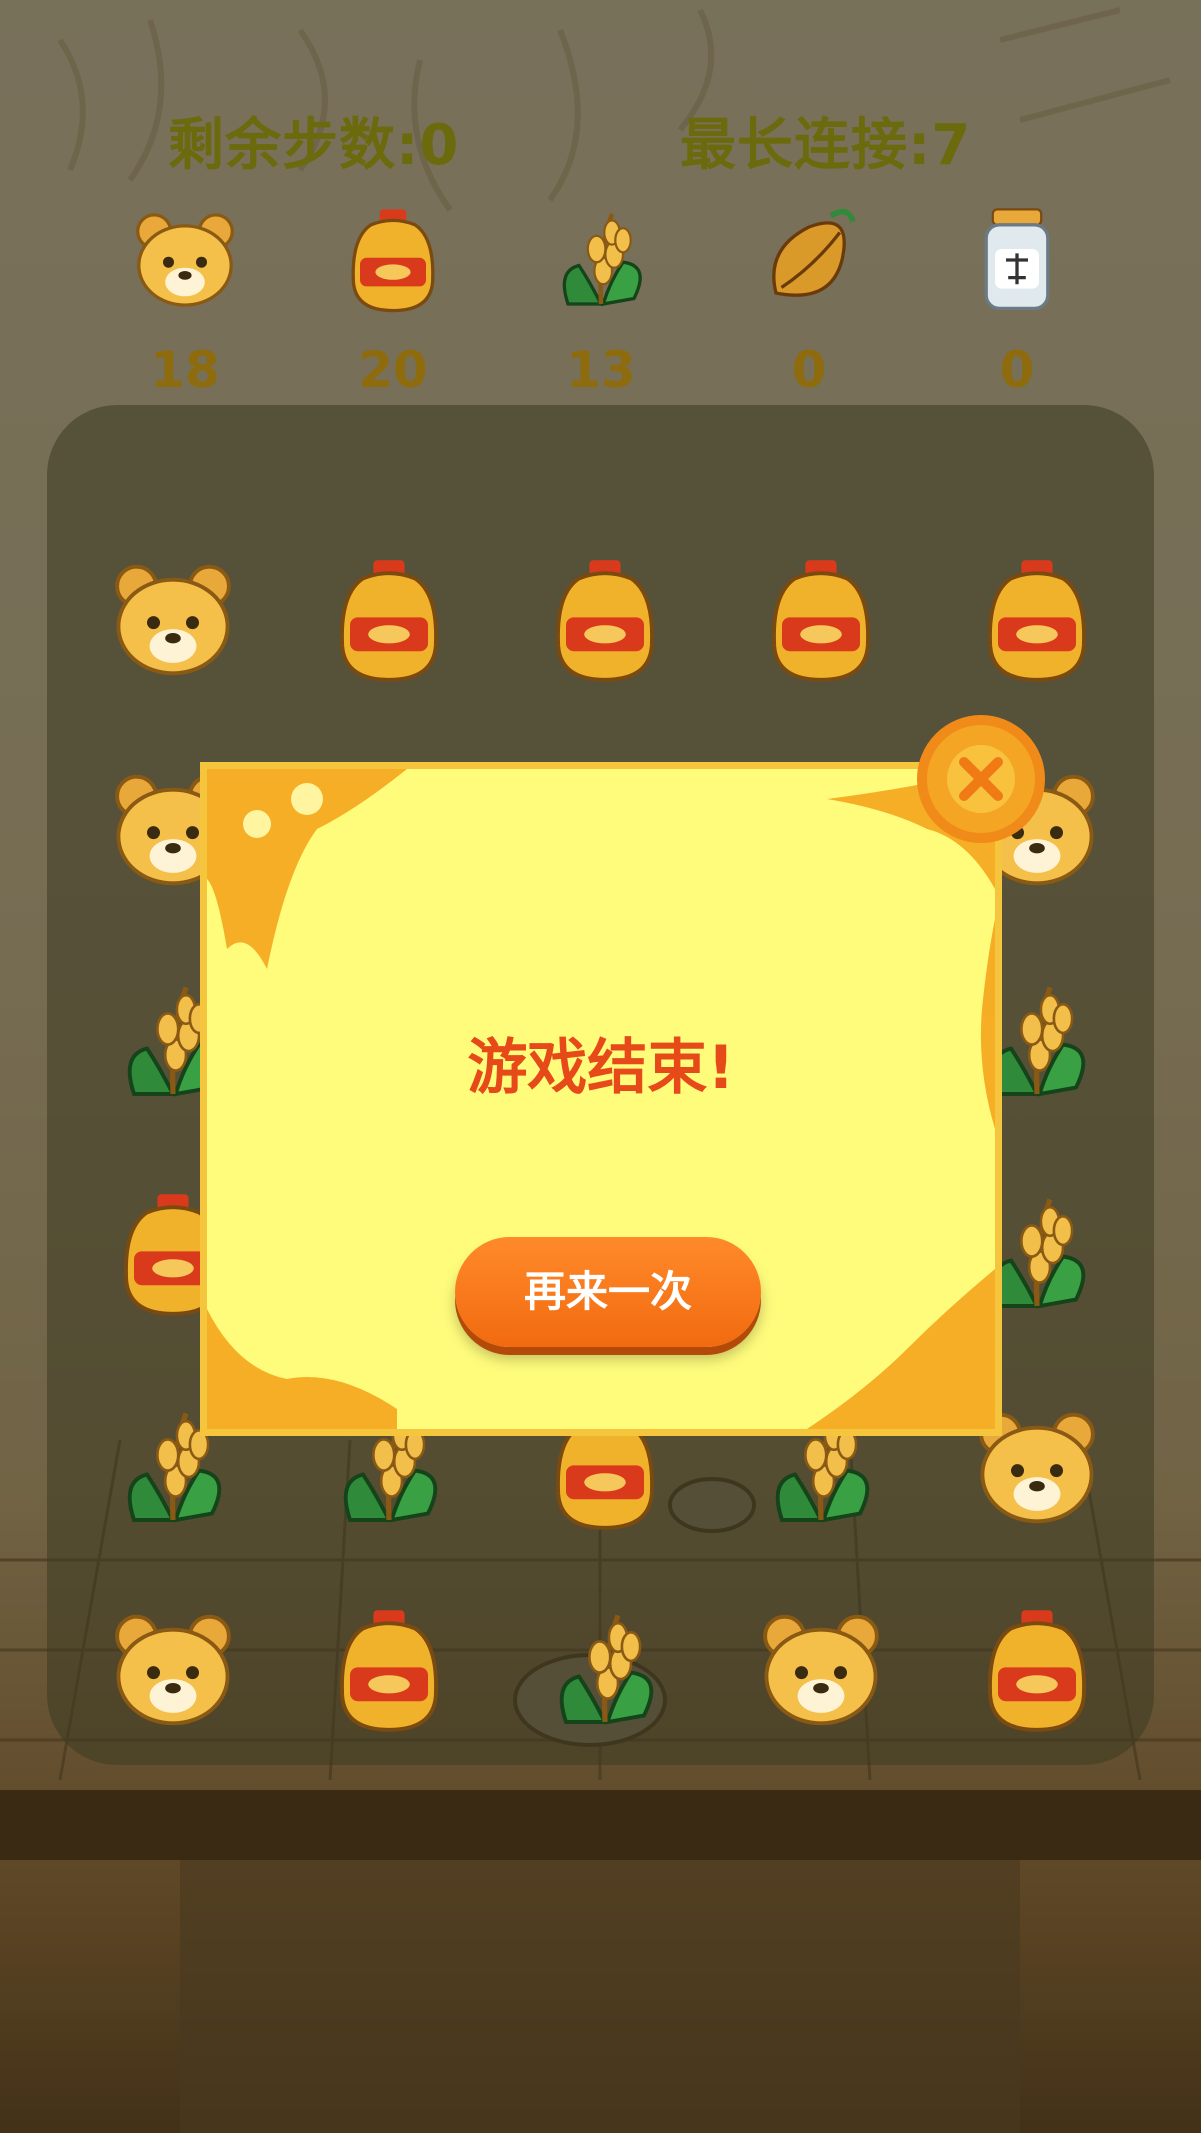  What do you see at coordinates (601, 370) in the screenshot?
I see `counter-value: 13` at bounding box center [601, 370].